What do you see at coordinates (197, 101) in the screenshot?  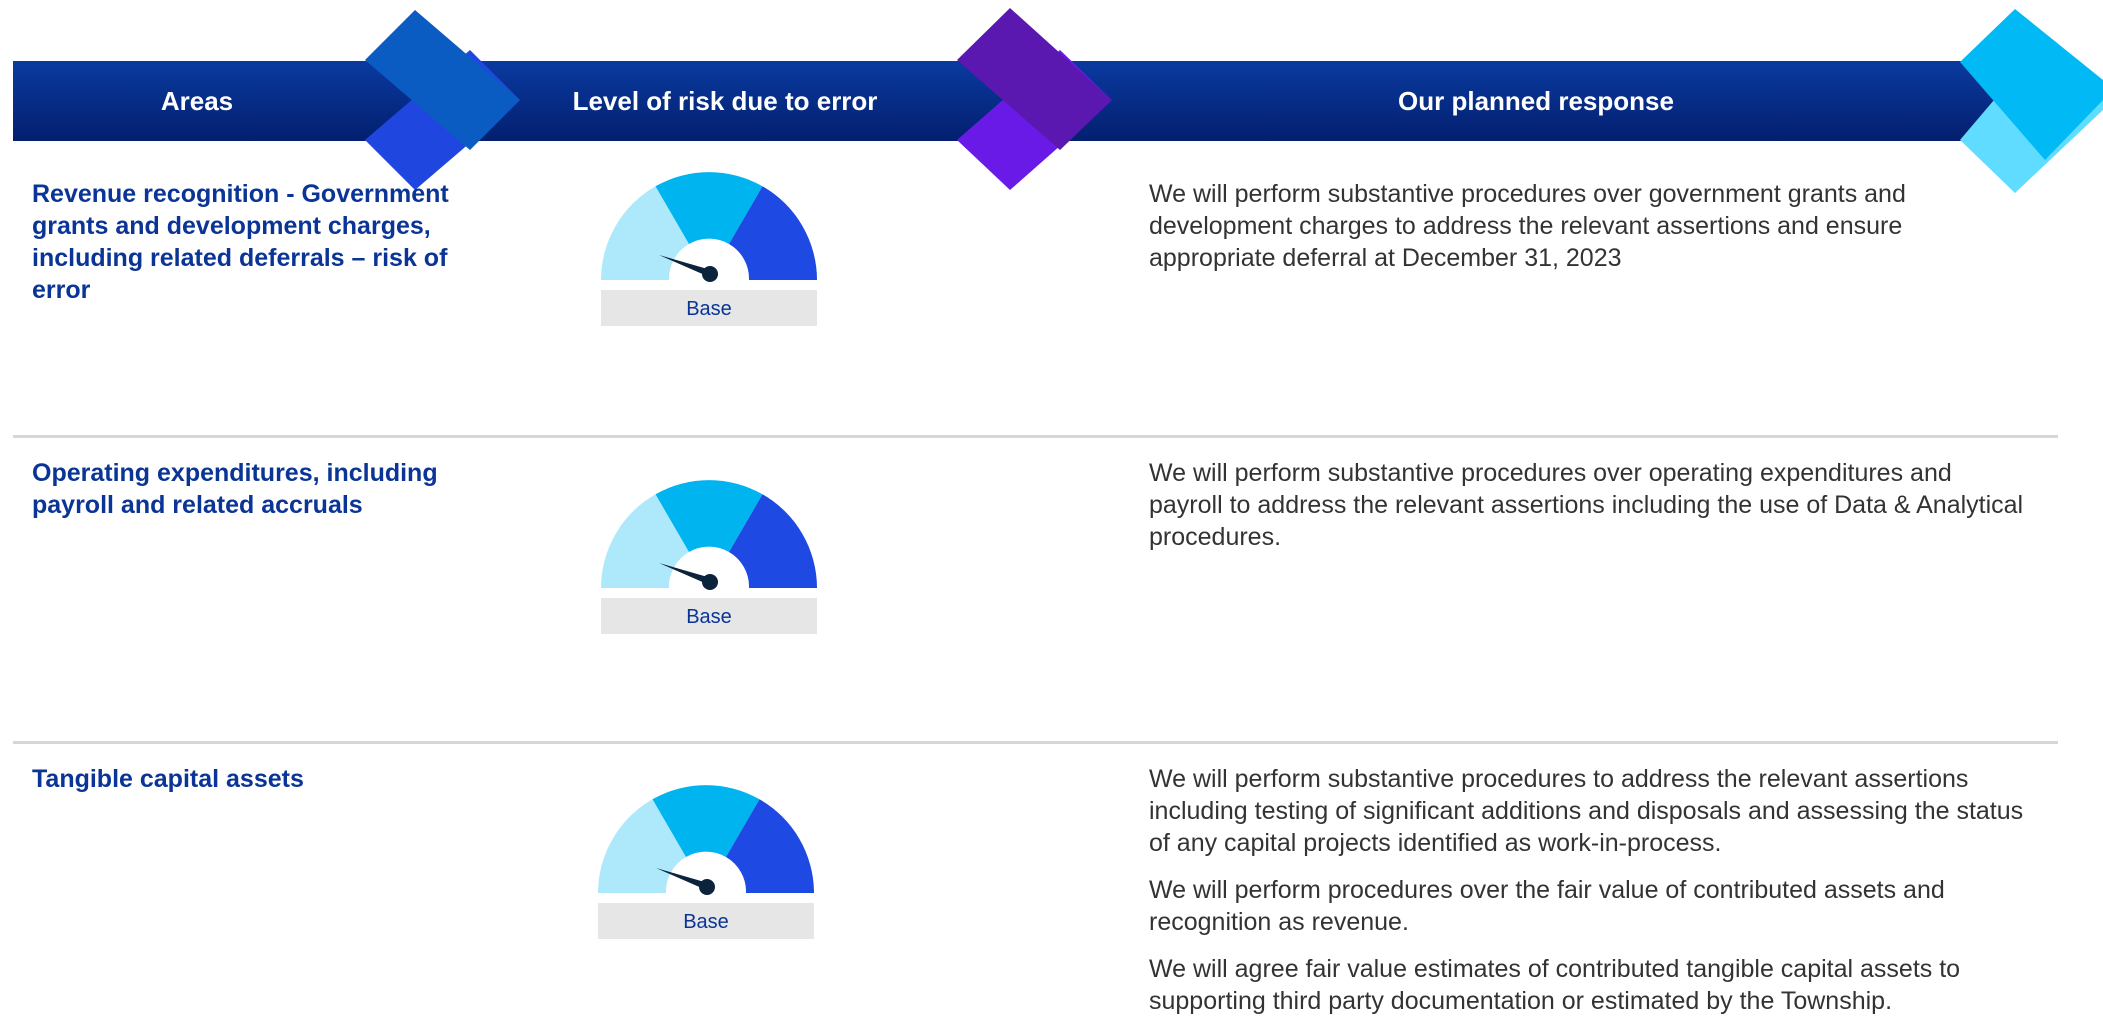 I see `header-areas: Areas` at bounding box center [197, 101].